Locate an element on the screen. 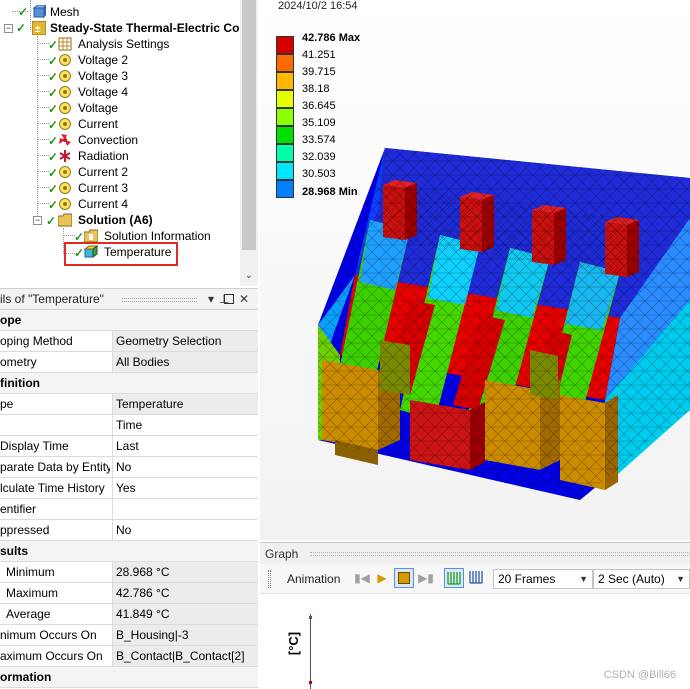 The height and width of the screenshot is (689, 690). tree-item-current-3: ✓ Current 3 is located at coordinates (120, 188).